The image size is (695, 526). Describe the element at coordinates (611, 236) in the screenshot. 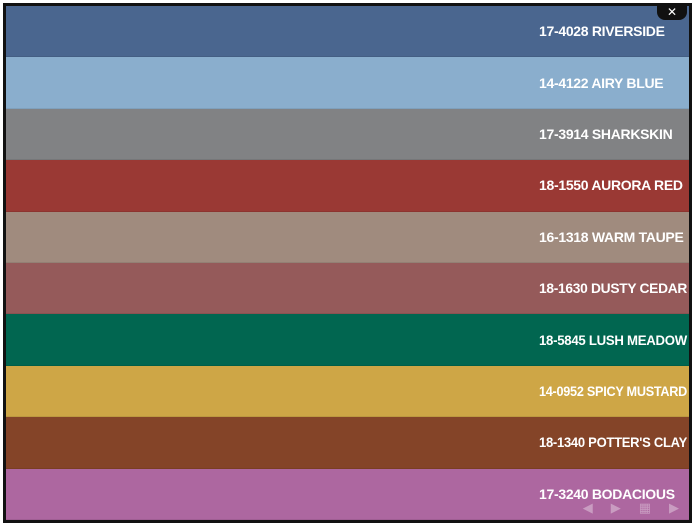

I see `swatch-label: 16-1318 WARM TAUPE` at that location.